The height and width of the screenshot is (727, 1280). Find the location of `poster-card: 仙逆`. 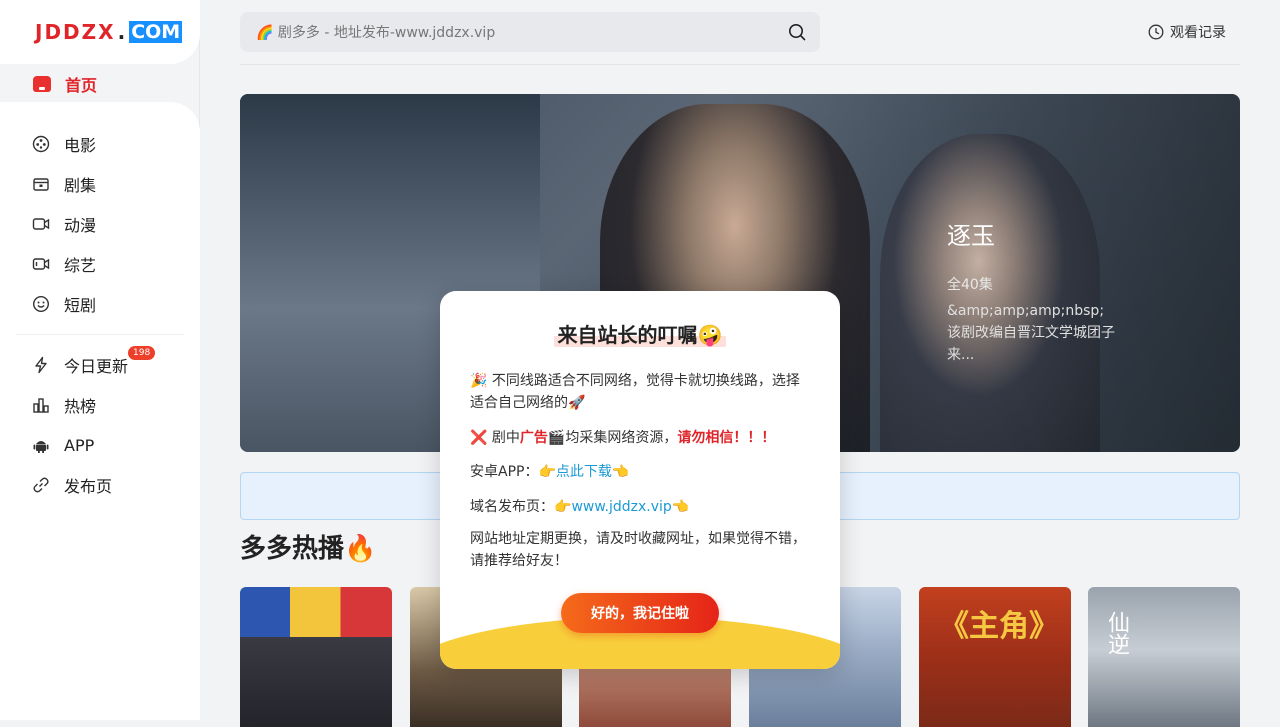

poster-card: 仙逆 is located at coordinates (1164, 657).